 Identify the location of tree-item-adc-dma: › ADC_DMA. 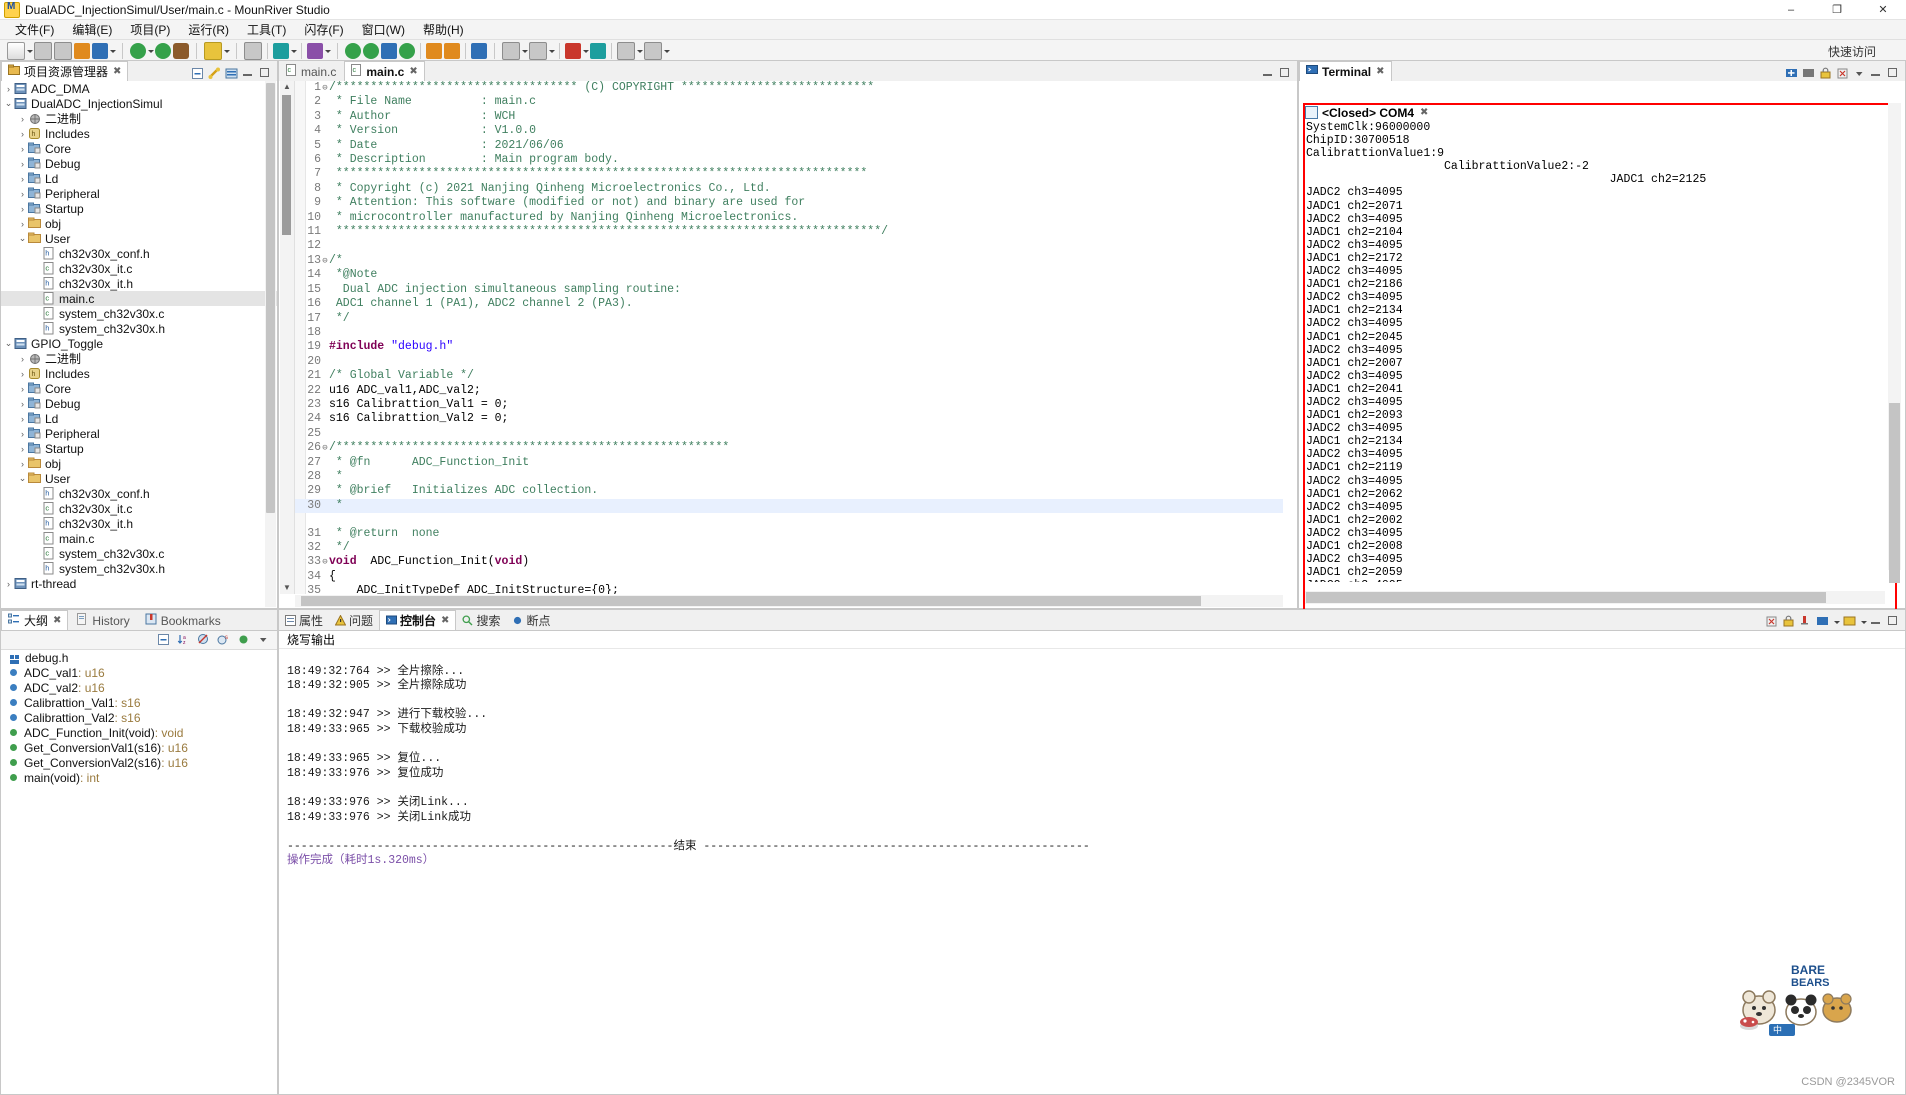
(139, 88).